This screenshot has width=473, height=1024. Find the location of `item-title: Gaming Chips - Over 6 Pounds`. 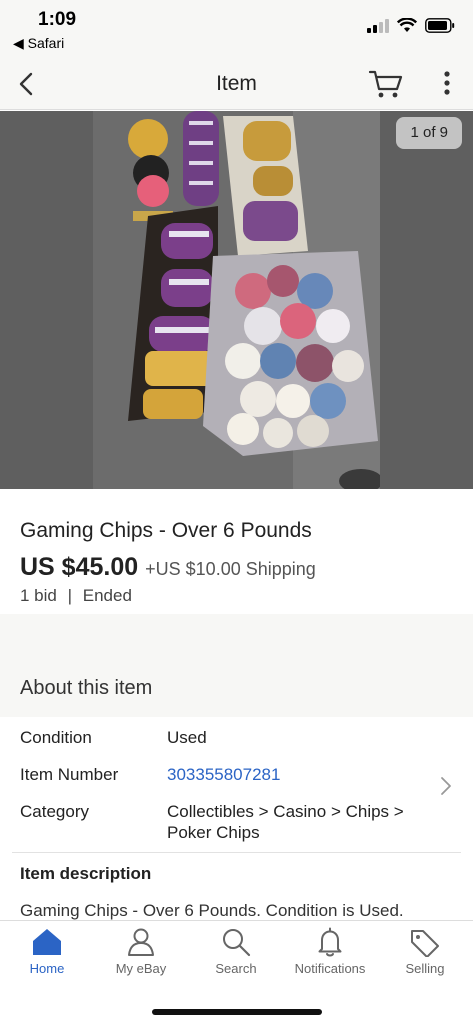

item-title: Gaming Chips - Over 6 Pounds is located at coordinates (166, 530).